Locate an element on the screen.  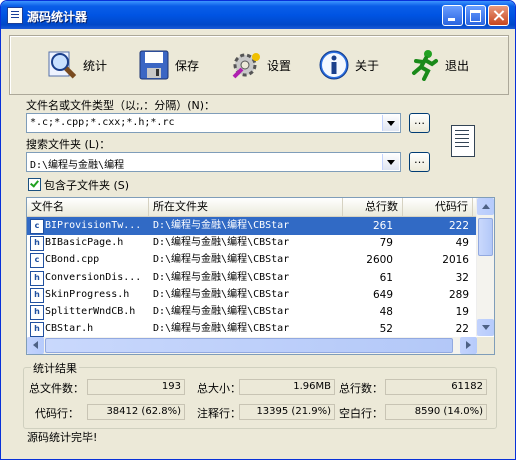
info-icon is located at coordinates (334, 65).